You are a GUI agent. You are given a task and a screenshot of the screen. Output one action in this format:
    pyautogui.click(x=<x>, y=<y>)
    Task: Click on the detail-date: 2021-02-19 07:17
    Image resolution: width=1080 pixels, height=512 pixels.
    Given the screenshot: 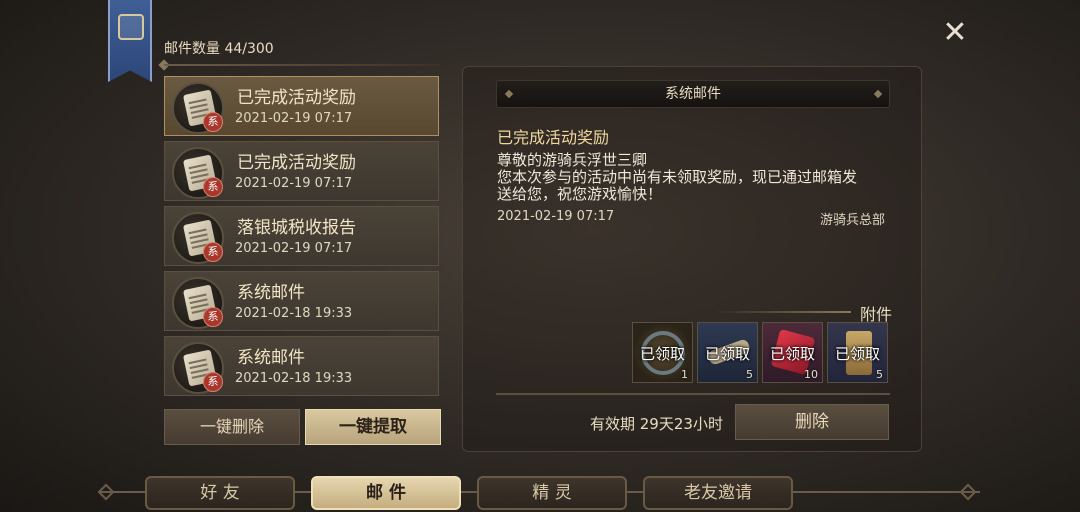 What is the action you would take?
    pyautogui.click(x=556, y=216)
    